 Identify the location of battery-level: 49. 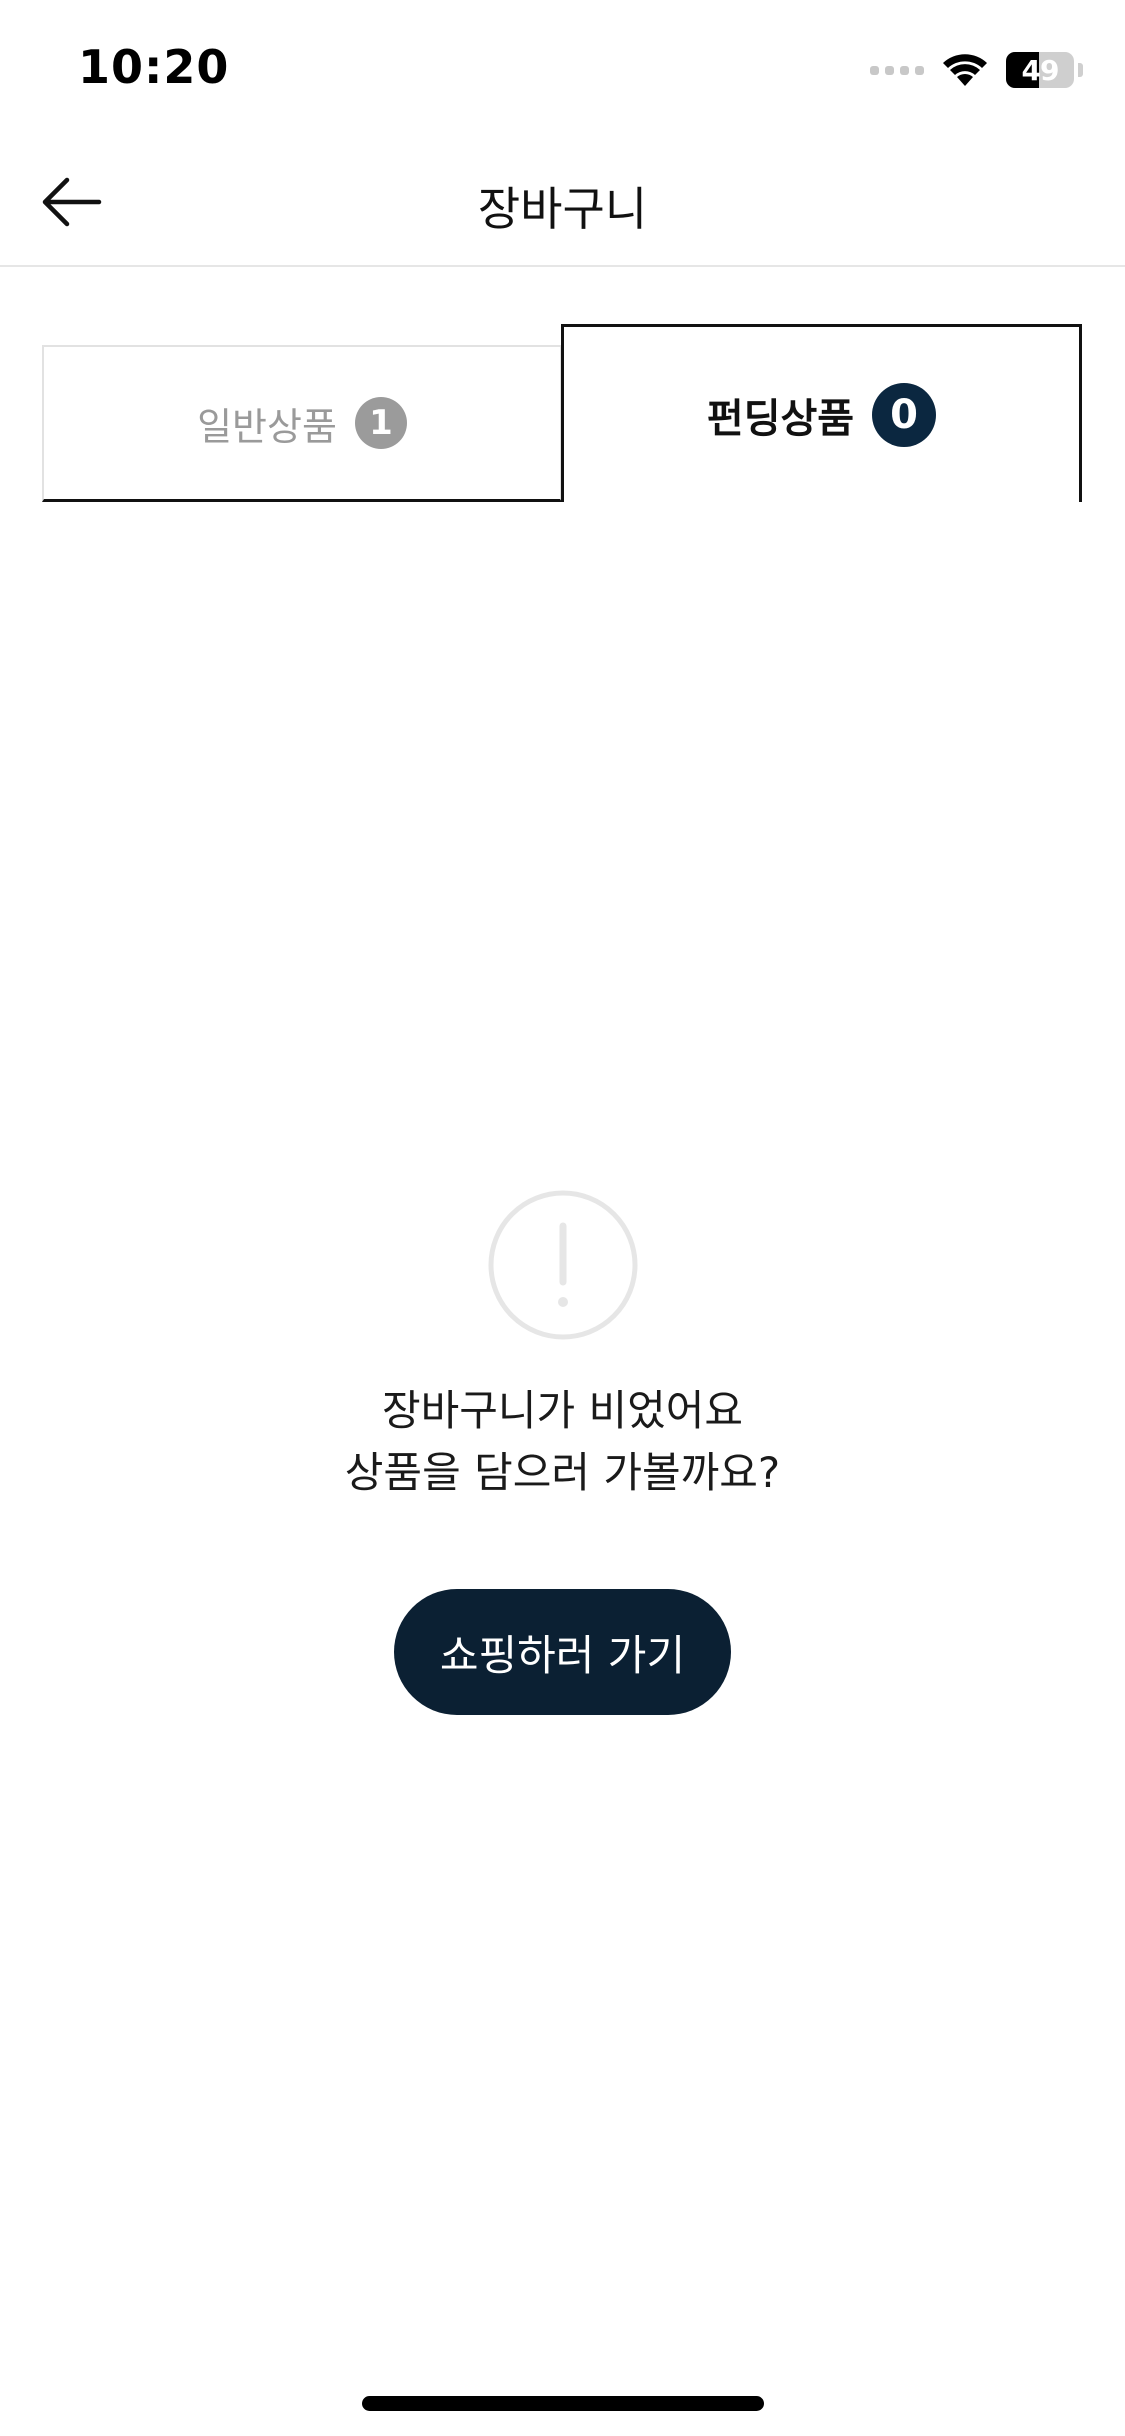
(1040, 70).